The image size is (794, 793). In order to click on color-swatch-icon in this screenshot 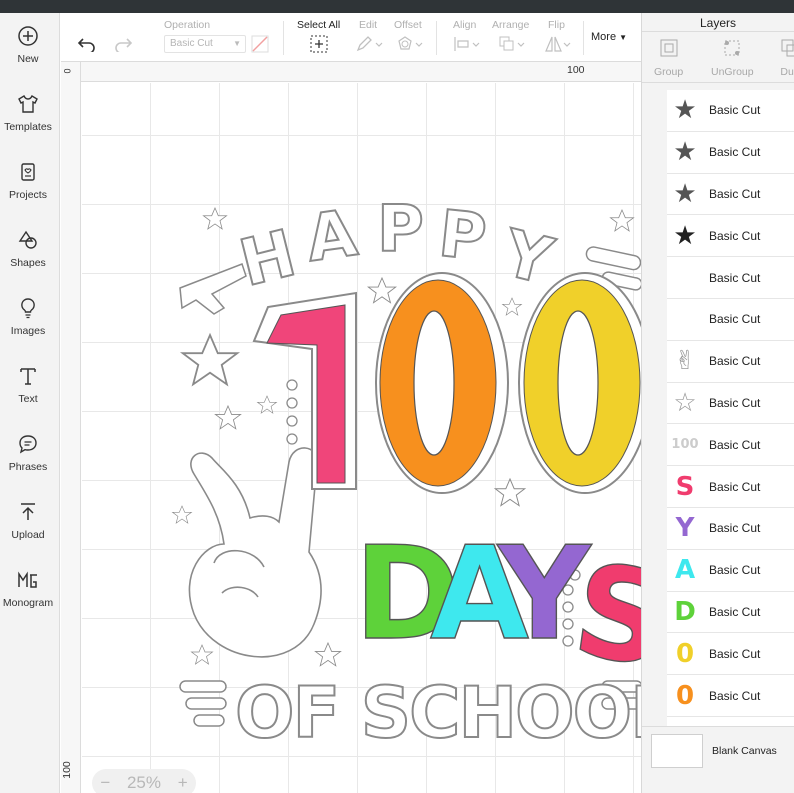, I will do `click(260, 44)`.